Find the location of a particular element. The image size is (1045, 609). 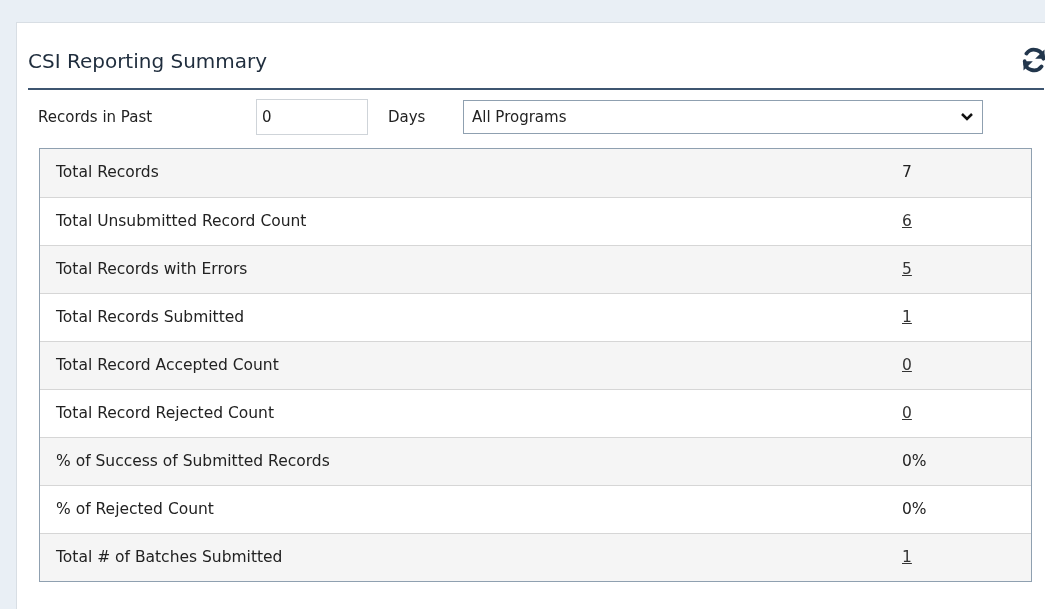

row-label: Total # of Batches Submitted is located at coordinates (170, 557).